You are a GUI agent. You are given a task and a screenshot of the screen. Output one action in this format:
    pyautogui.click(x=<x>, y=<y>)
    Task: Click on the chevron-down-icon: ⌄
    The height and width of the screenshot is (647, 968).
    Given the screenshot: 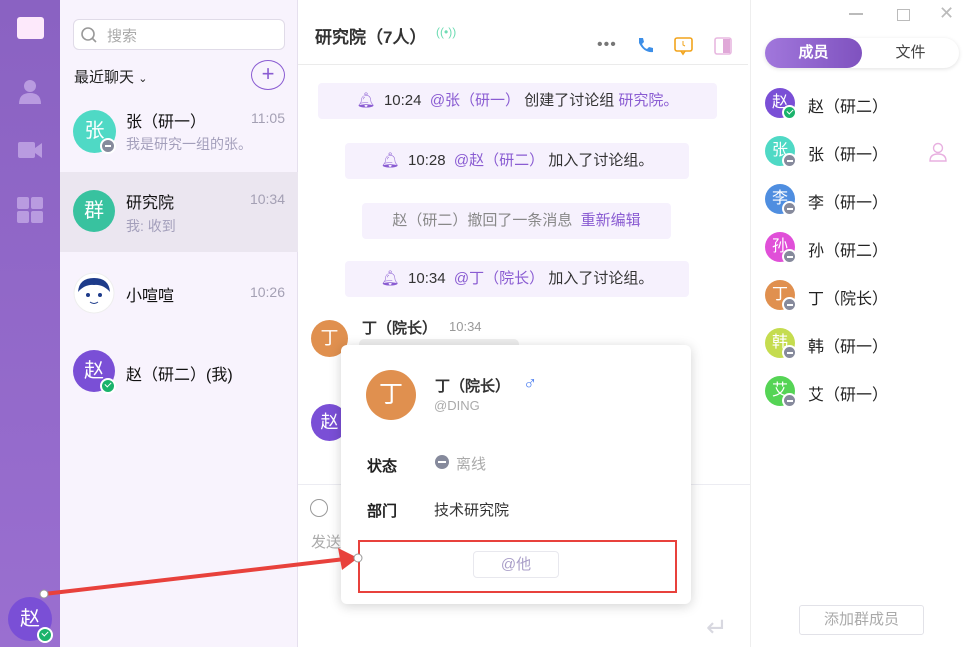 What is the action you would take?
    pyautogui.click(x=143, y=79)
    